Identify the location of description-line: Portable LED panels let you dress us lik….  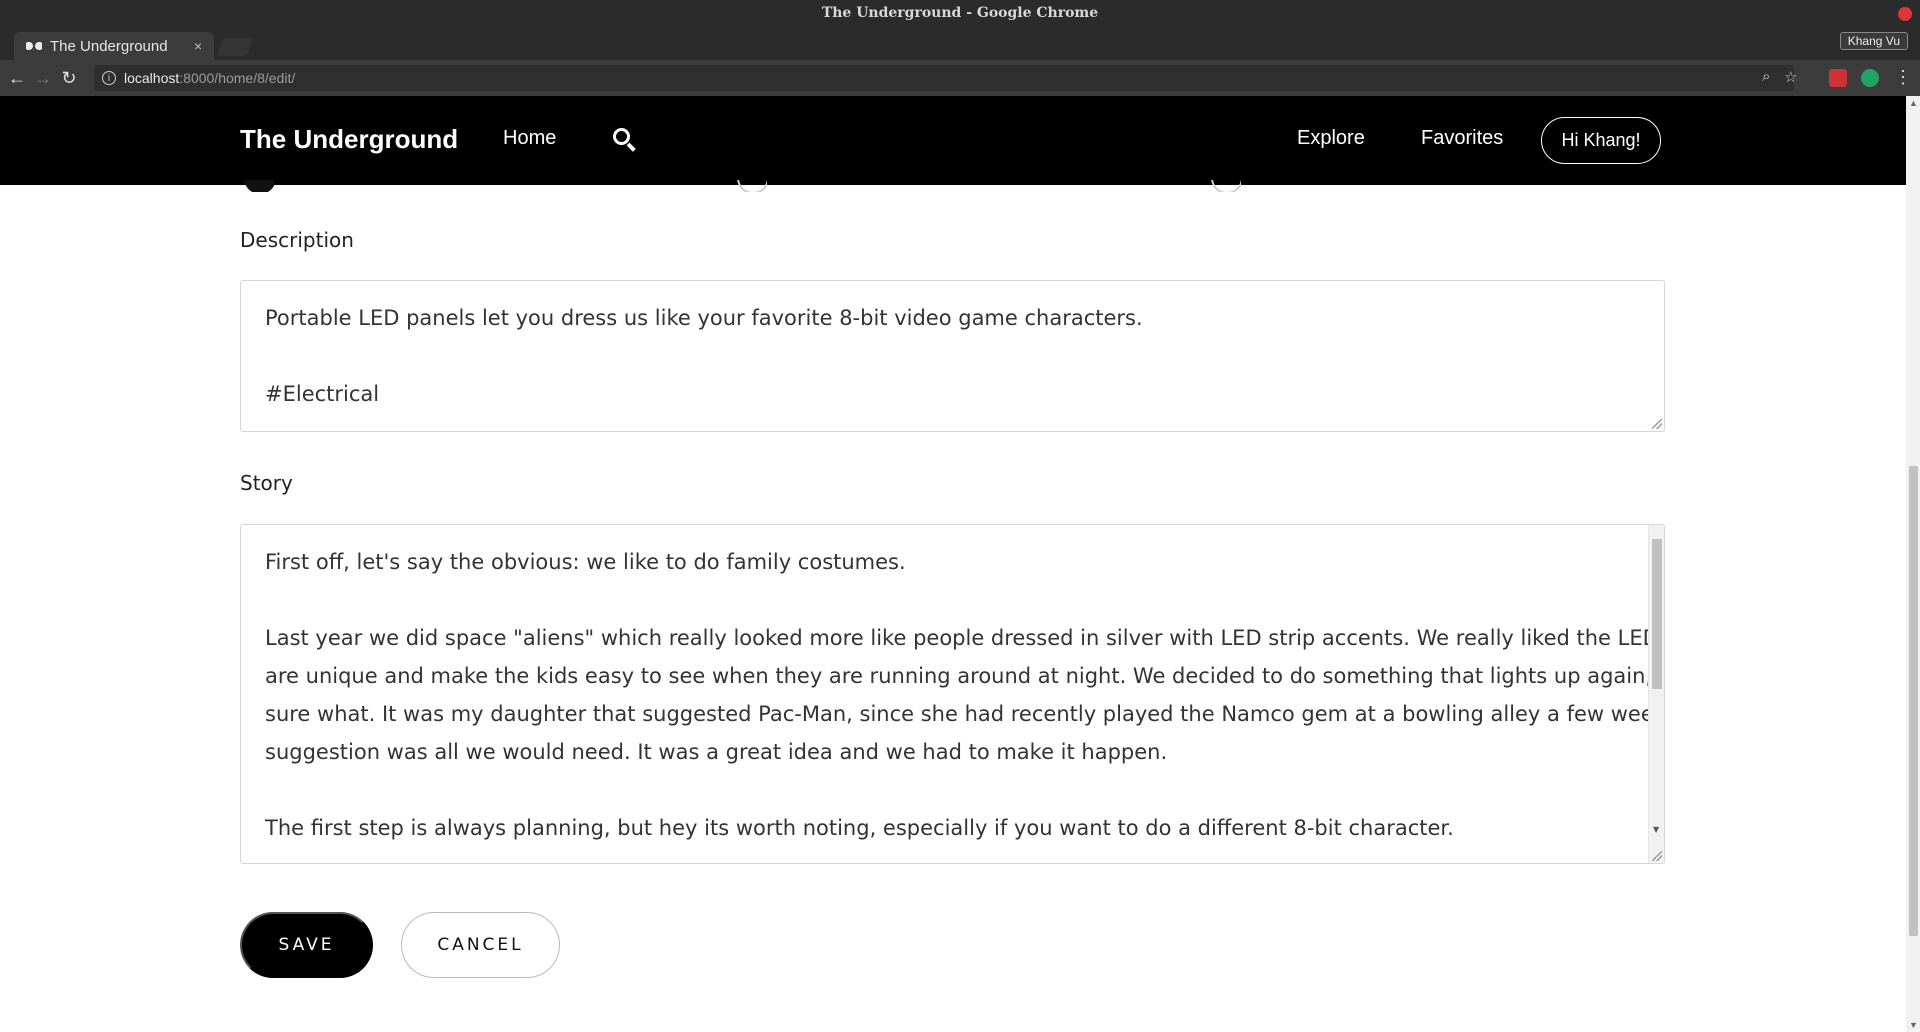
(704, 318).